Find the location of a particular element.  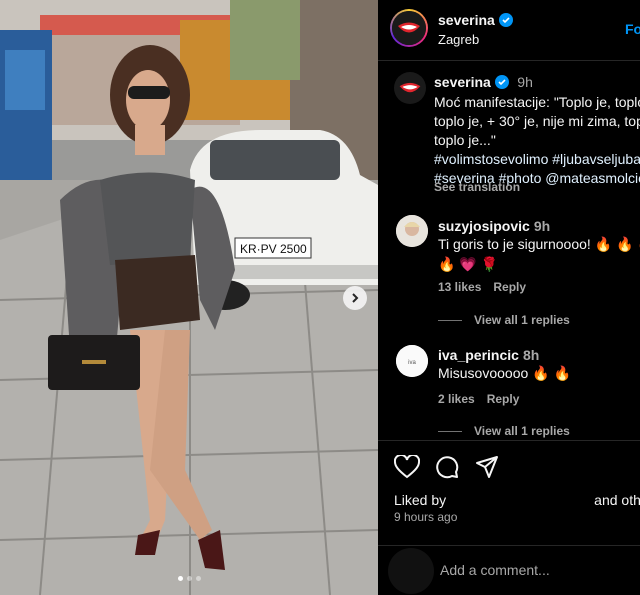

comment-meta: 2 likes Reply is located at coordinates (484, 399).